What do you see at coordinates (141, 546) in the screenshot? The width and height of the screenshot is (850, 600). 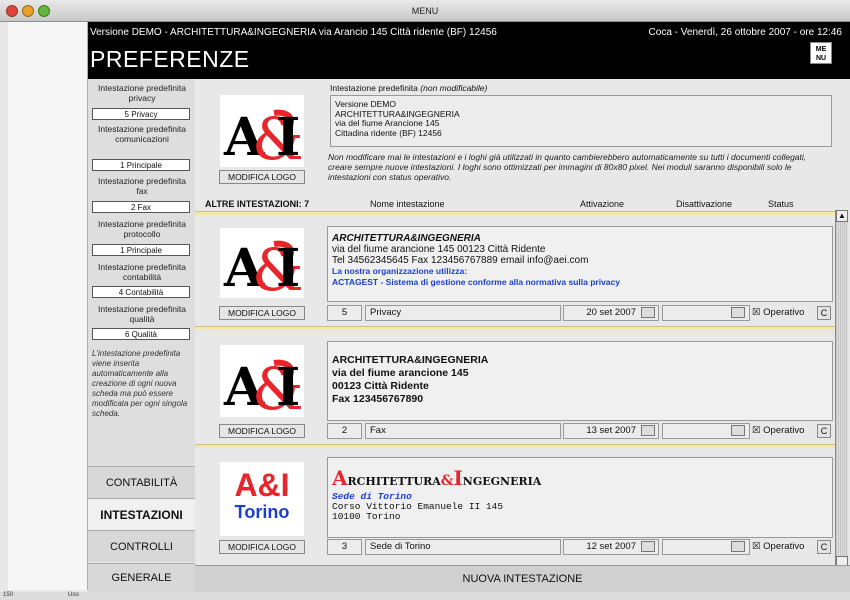 I see `nav-controlli: CONTROLLI` at bounding box center [141, 546].